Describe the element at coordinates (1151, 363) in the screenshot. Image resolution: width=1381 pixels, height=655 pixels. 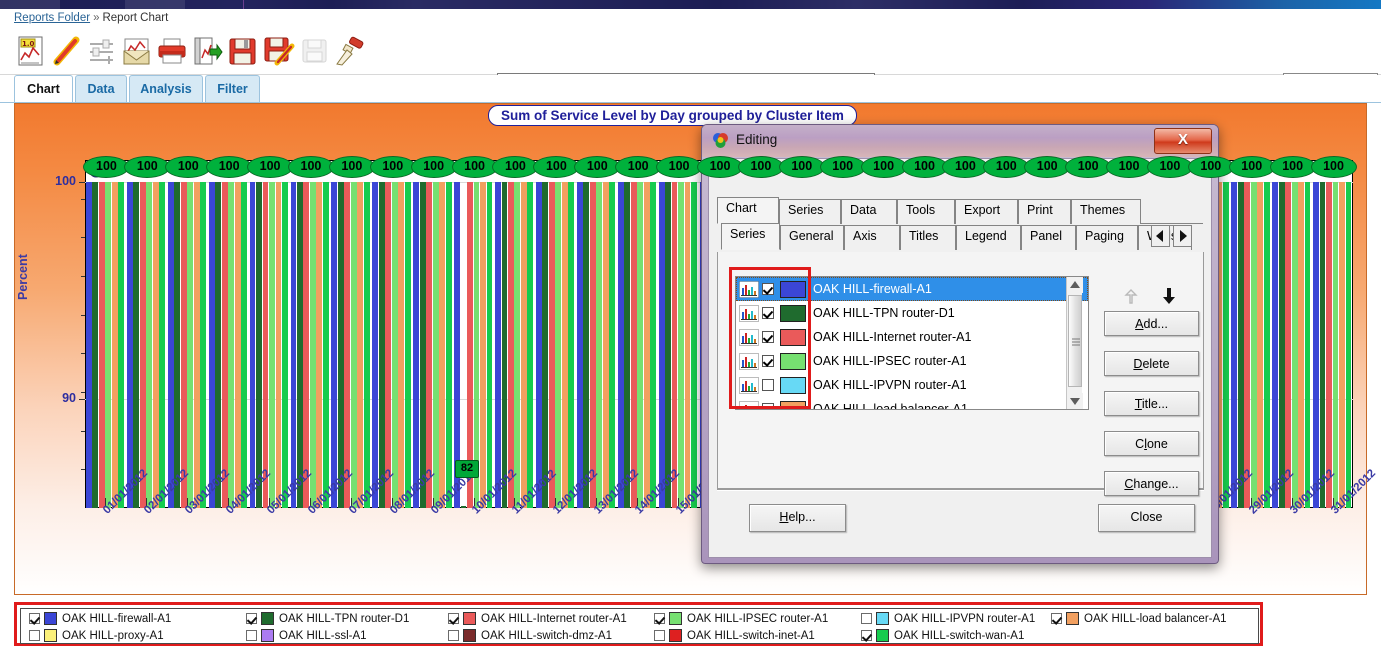
I see `delete-button: Delete` at that location.